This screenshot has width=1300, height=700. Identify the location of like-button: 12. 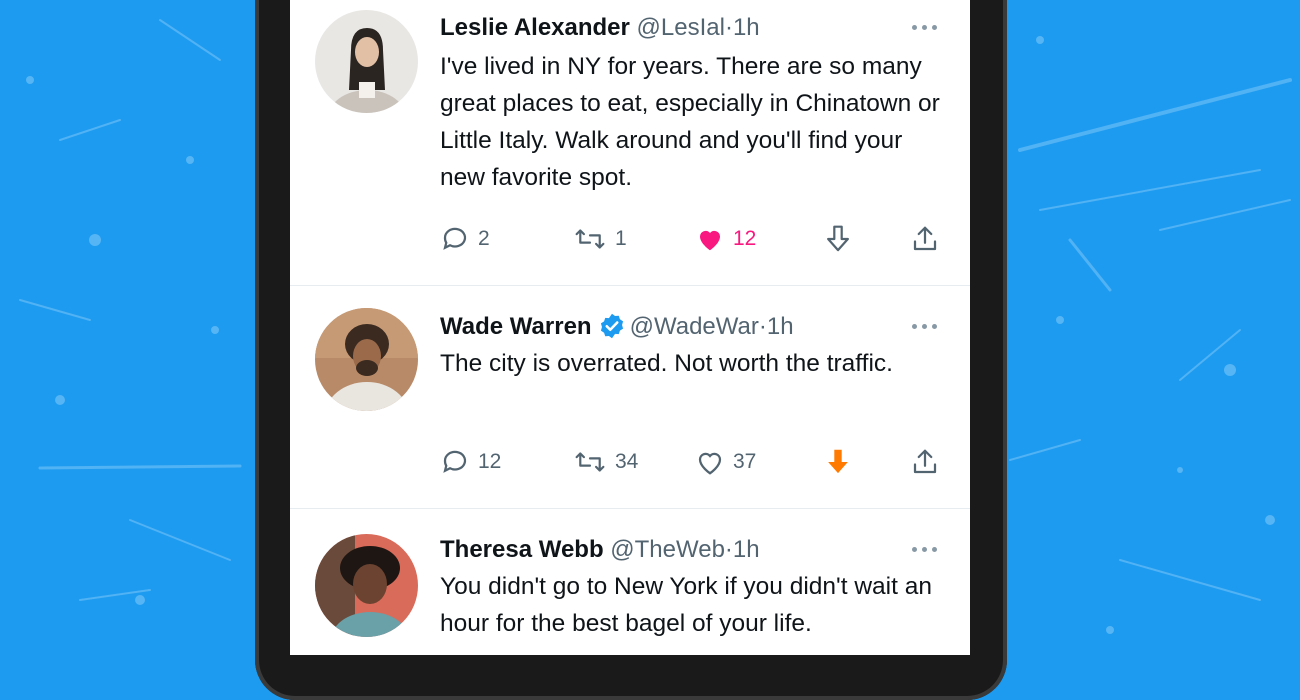
(725, 239).